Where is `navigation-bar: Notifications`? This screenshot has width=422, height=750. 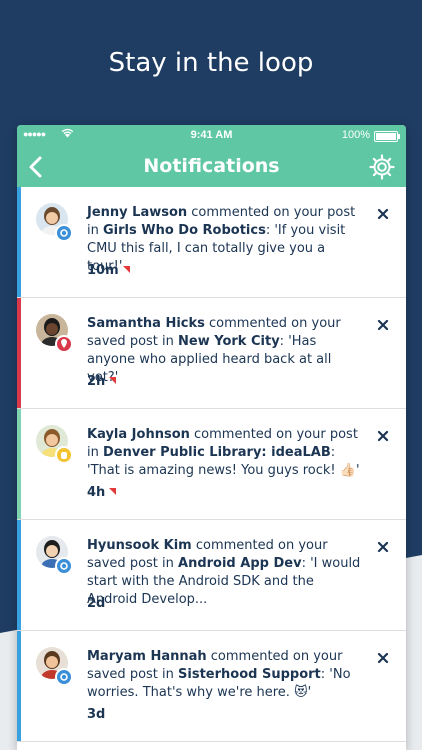
navigation-bar: Notifications is located at coordinates (211, 167).